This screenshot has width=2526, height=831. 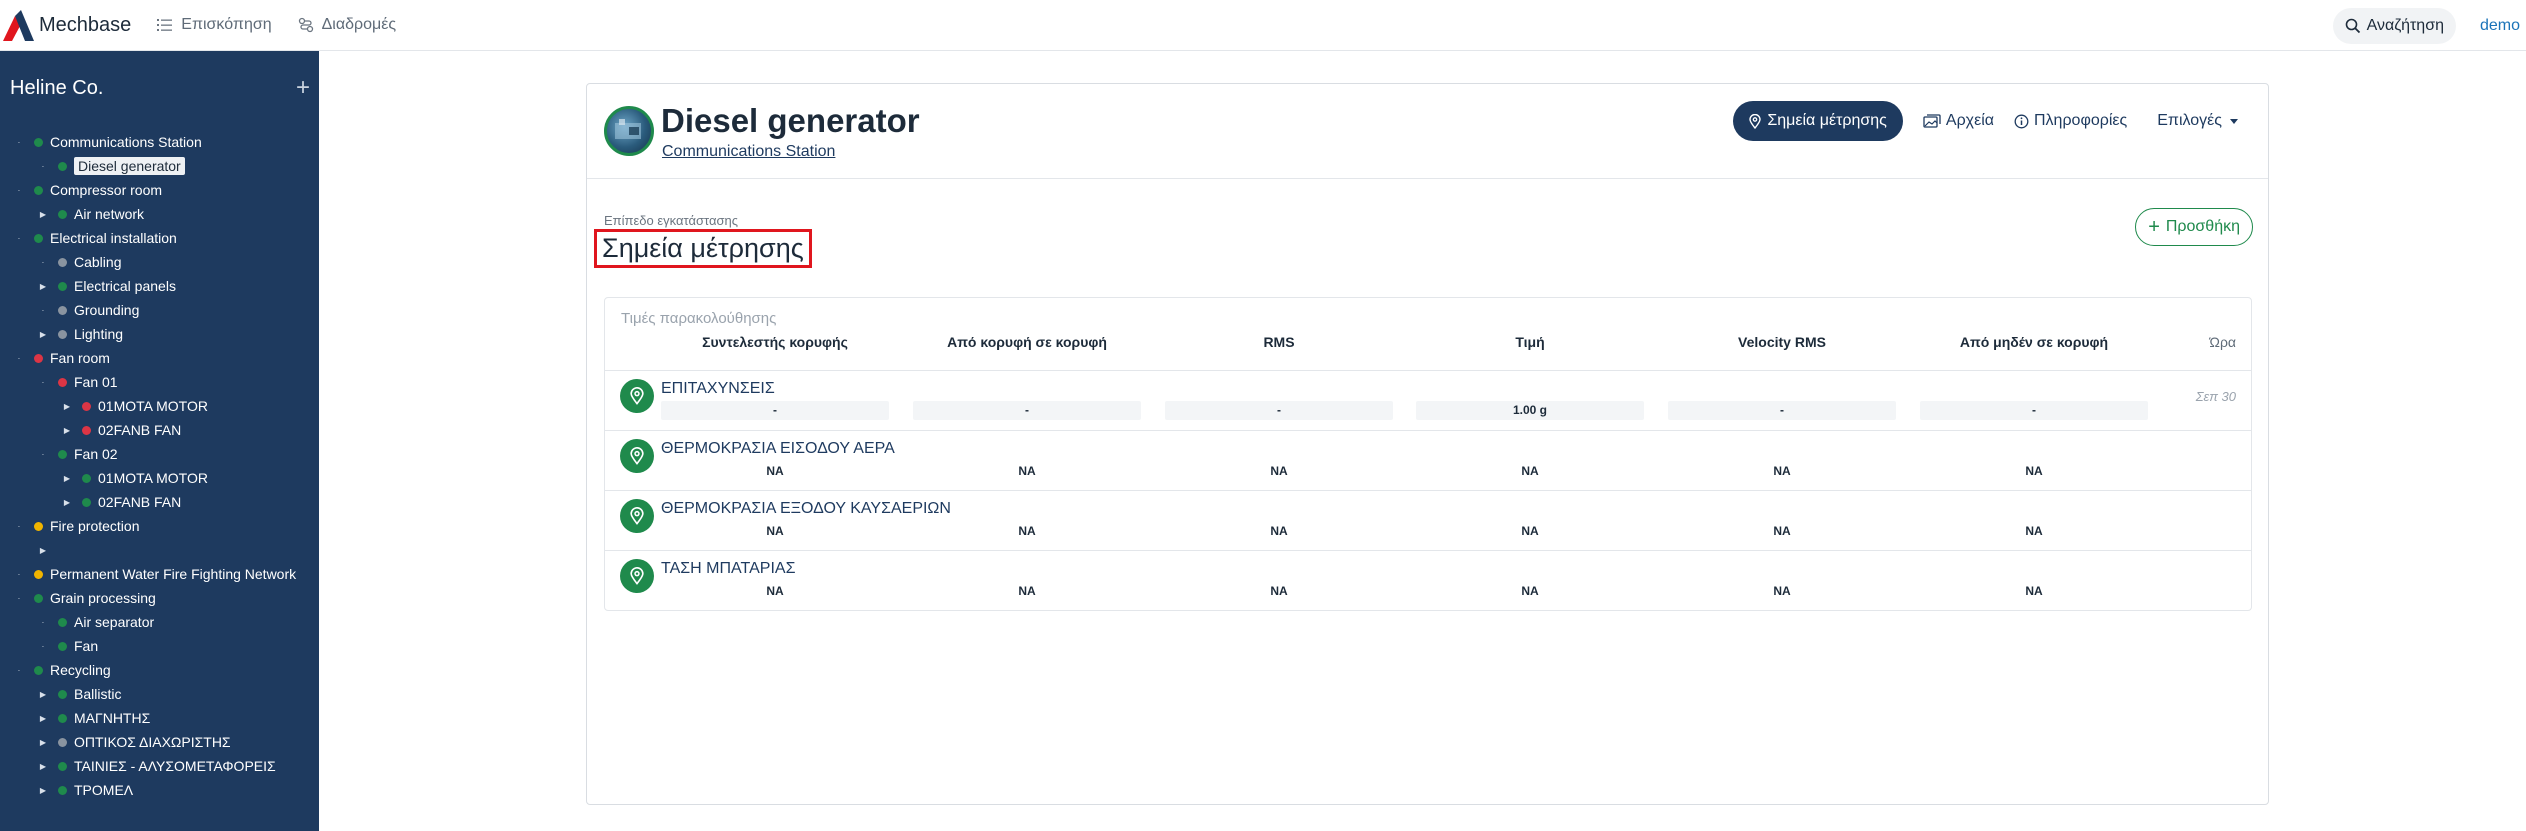 What do you see at coordinates (98, 262) in the screenshot?
I see `tree-item-label: Cabling` at bounding box center [98, 262].